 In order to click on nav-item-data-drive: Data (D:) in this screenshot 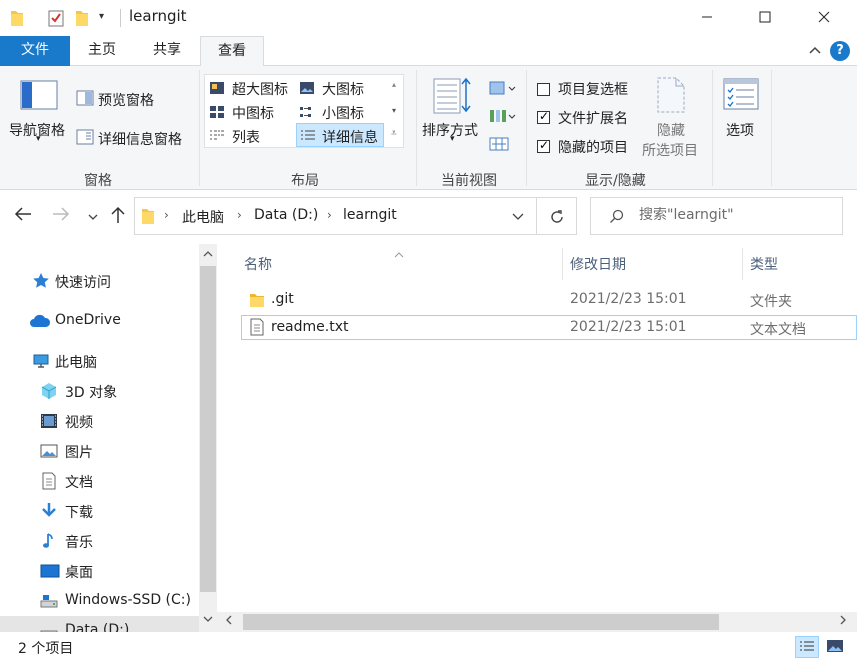, I will do `click(100, 624)`.